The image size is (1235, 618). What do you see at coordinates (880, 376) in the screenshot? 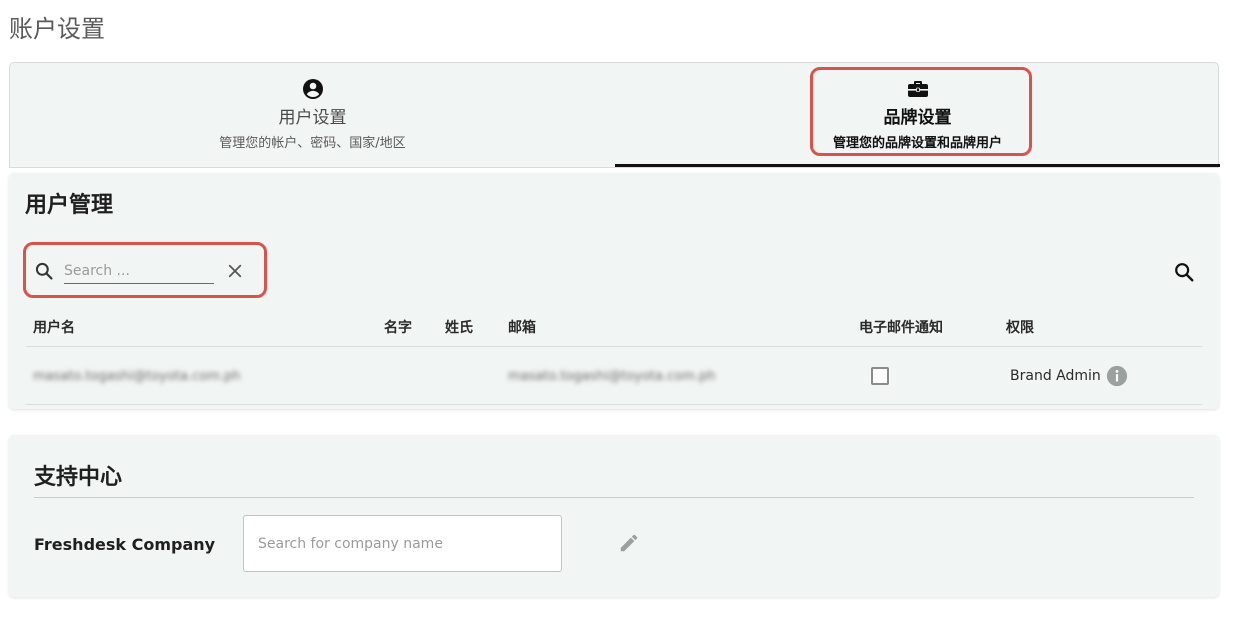
I see `email-notify-checkbox` at bounding box center [880, 376].